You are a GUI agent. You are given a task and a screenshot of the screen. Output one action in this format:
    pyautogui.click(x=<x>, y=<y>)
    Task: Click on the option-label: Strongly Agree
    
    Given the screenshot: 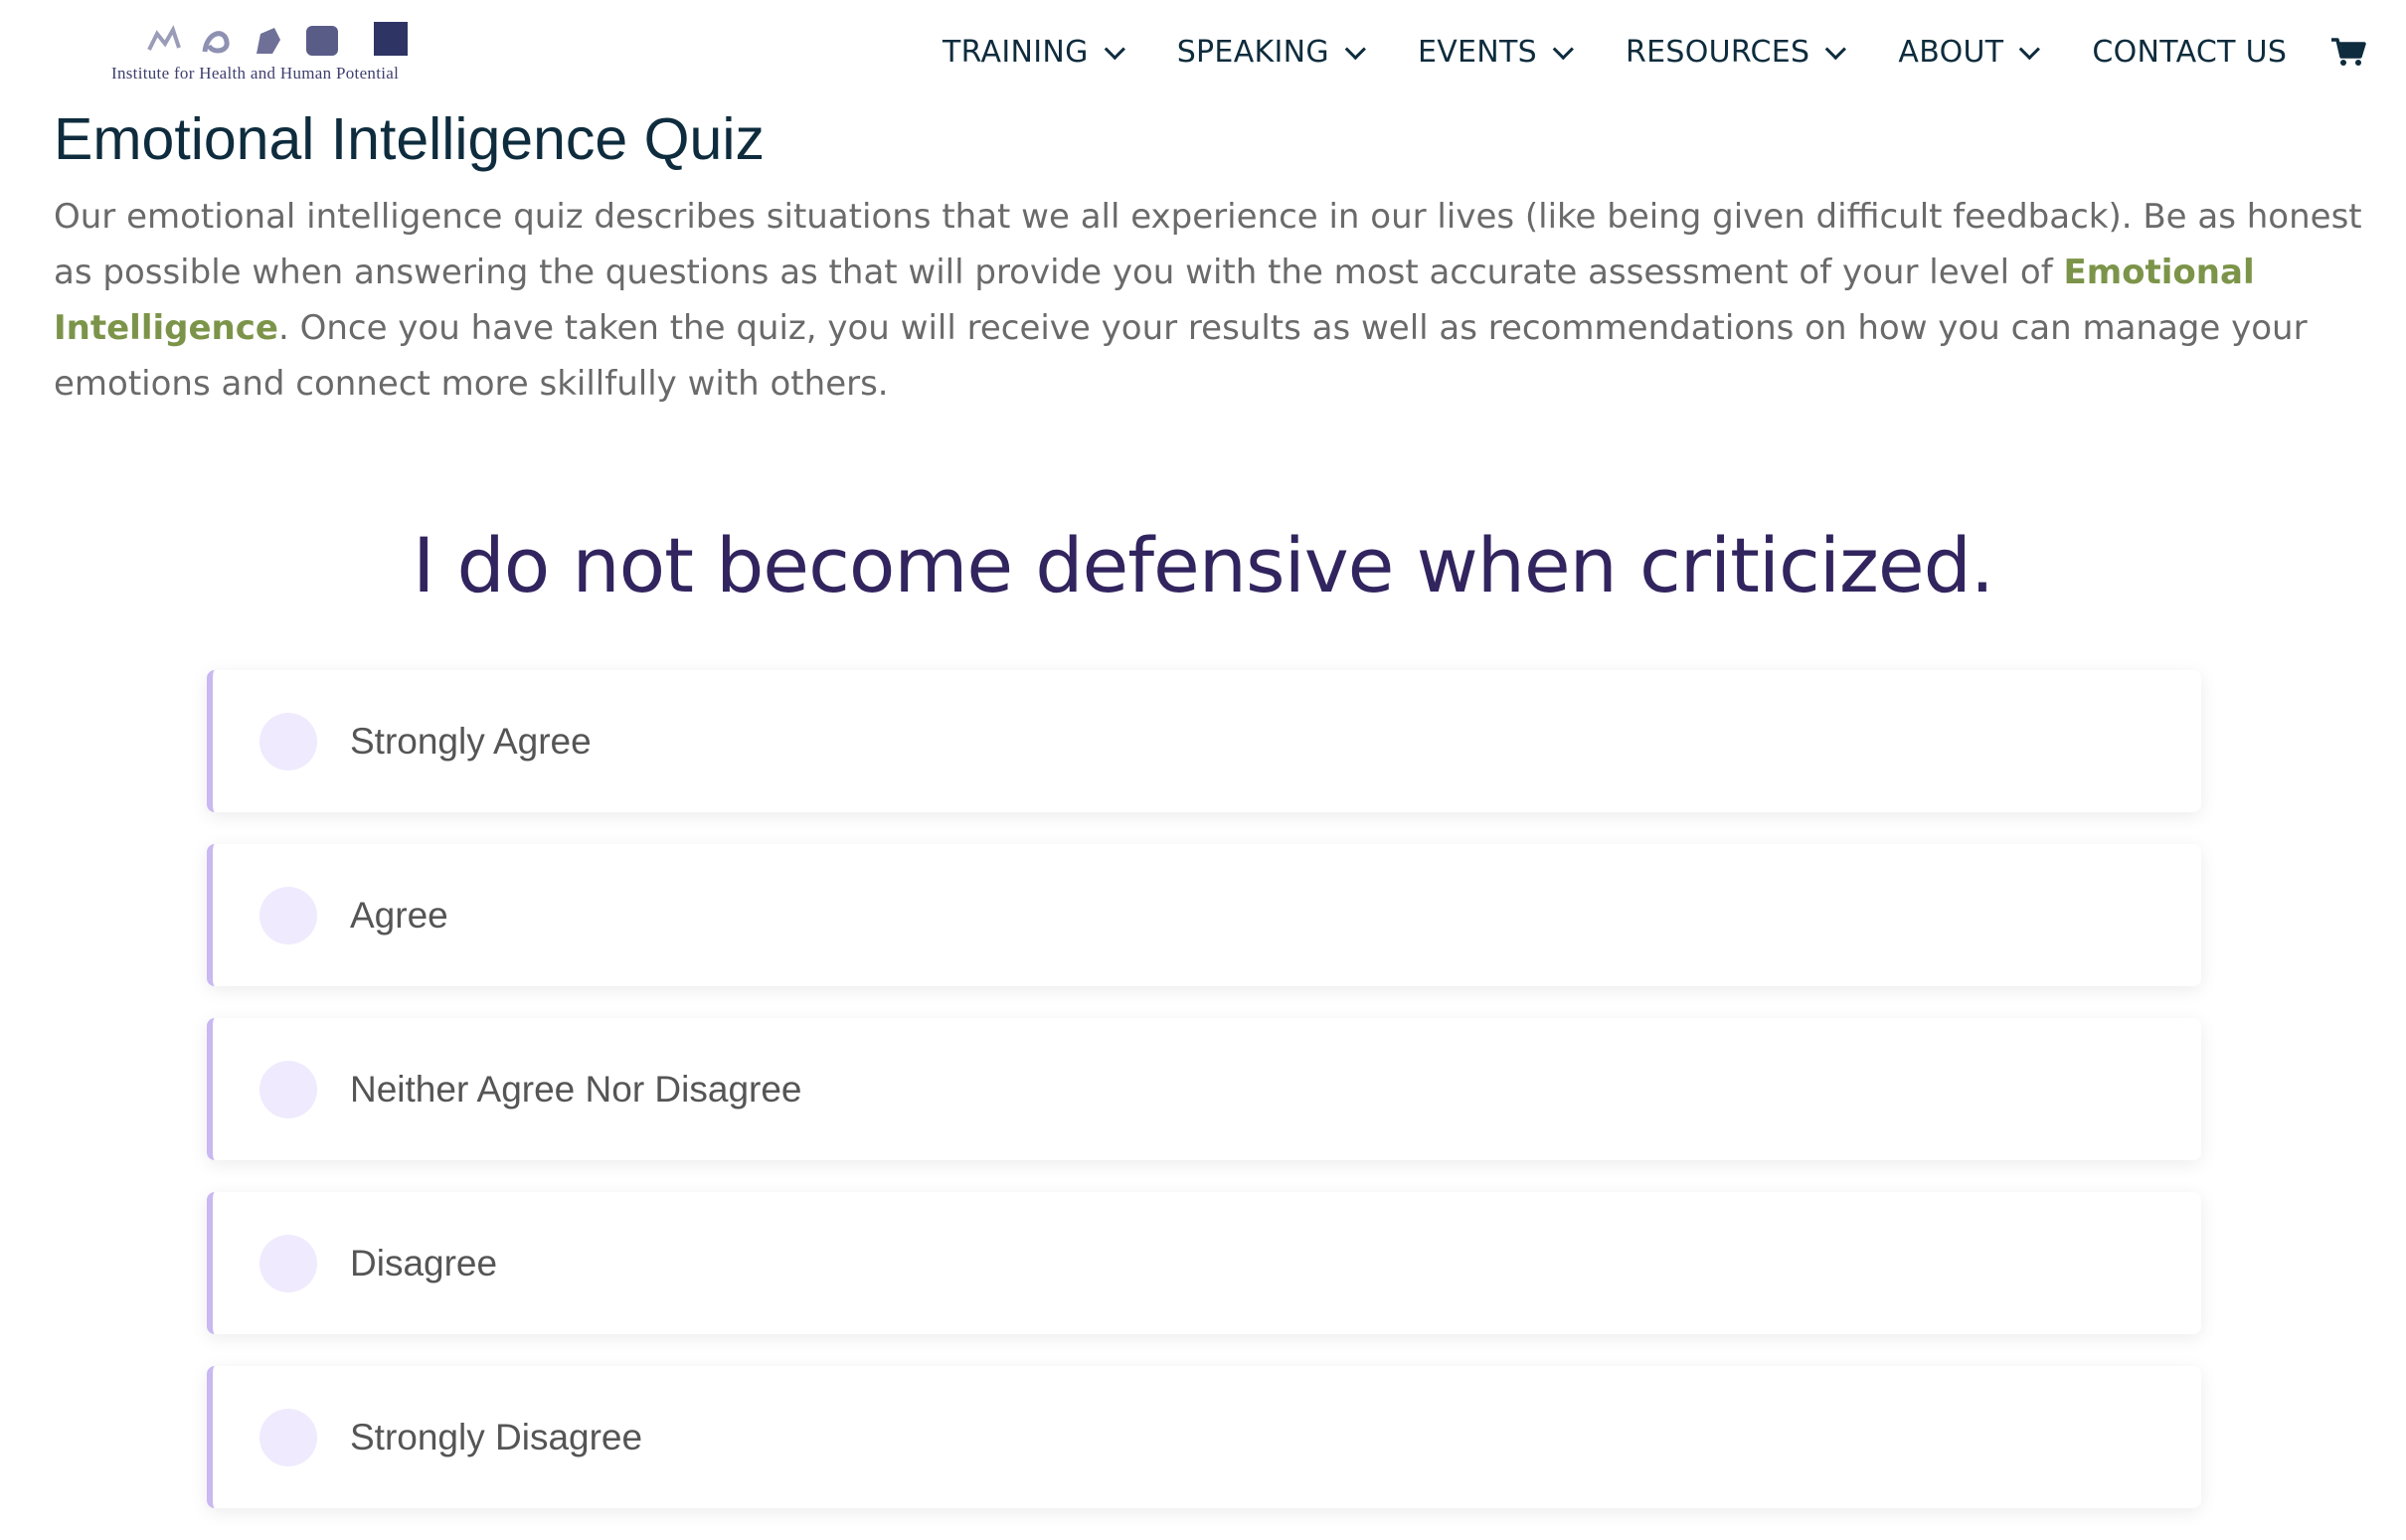 What is the action you would take?
    pyautogui.click(x=471, y=741)
    